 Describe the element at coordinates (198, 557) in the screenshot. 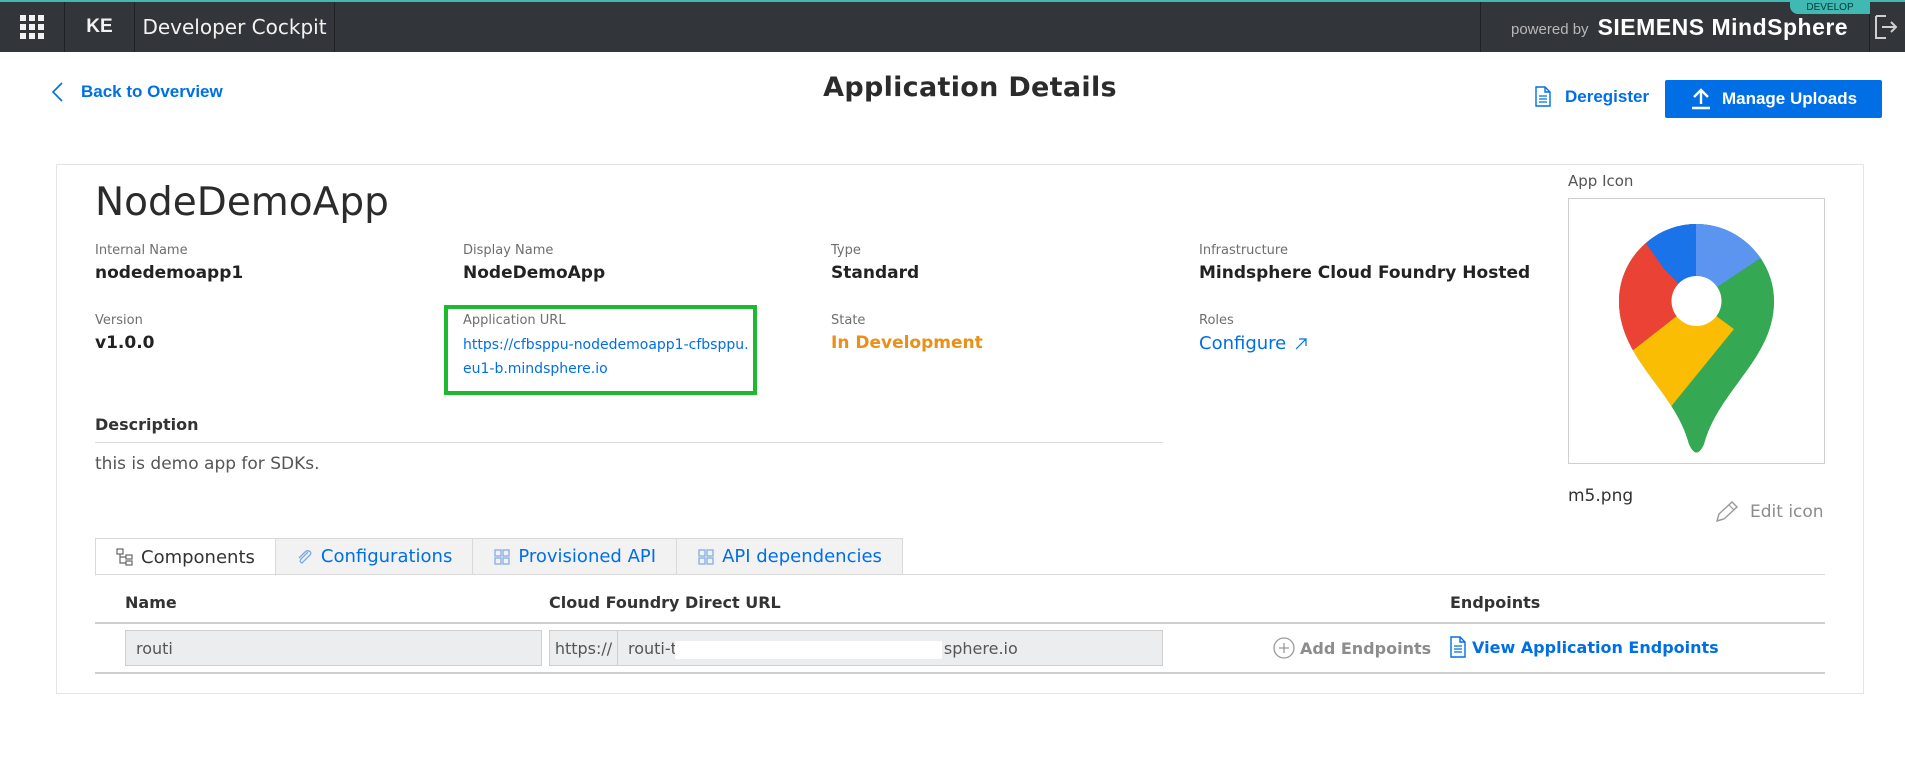

I see `tab-components-label: Components` at that location.